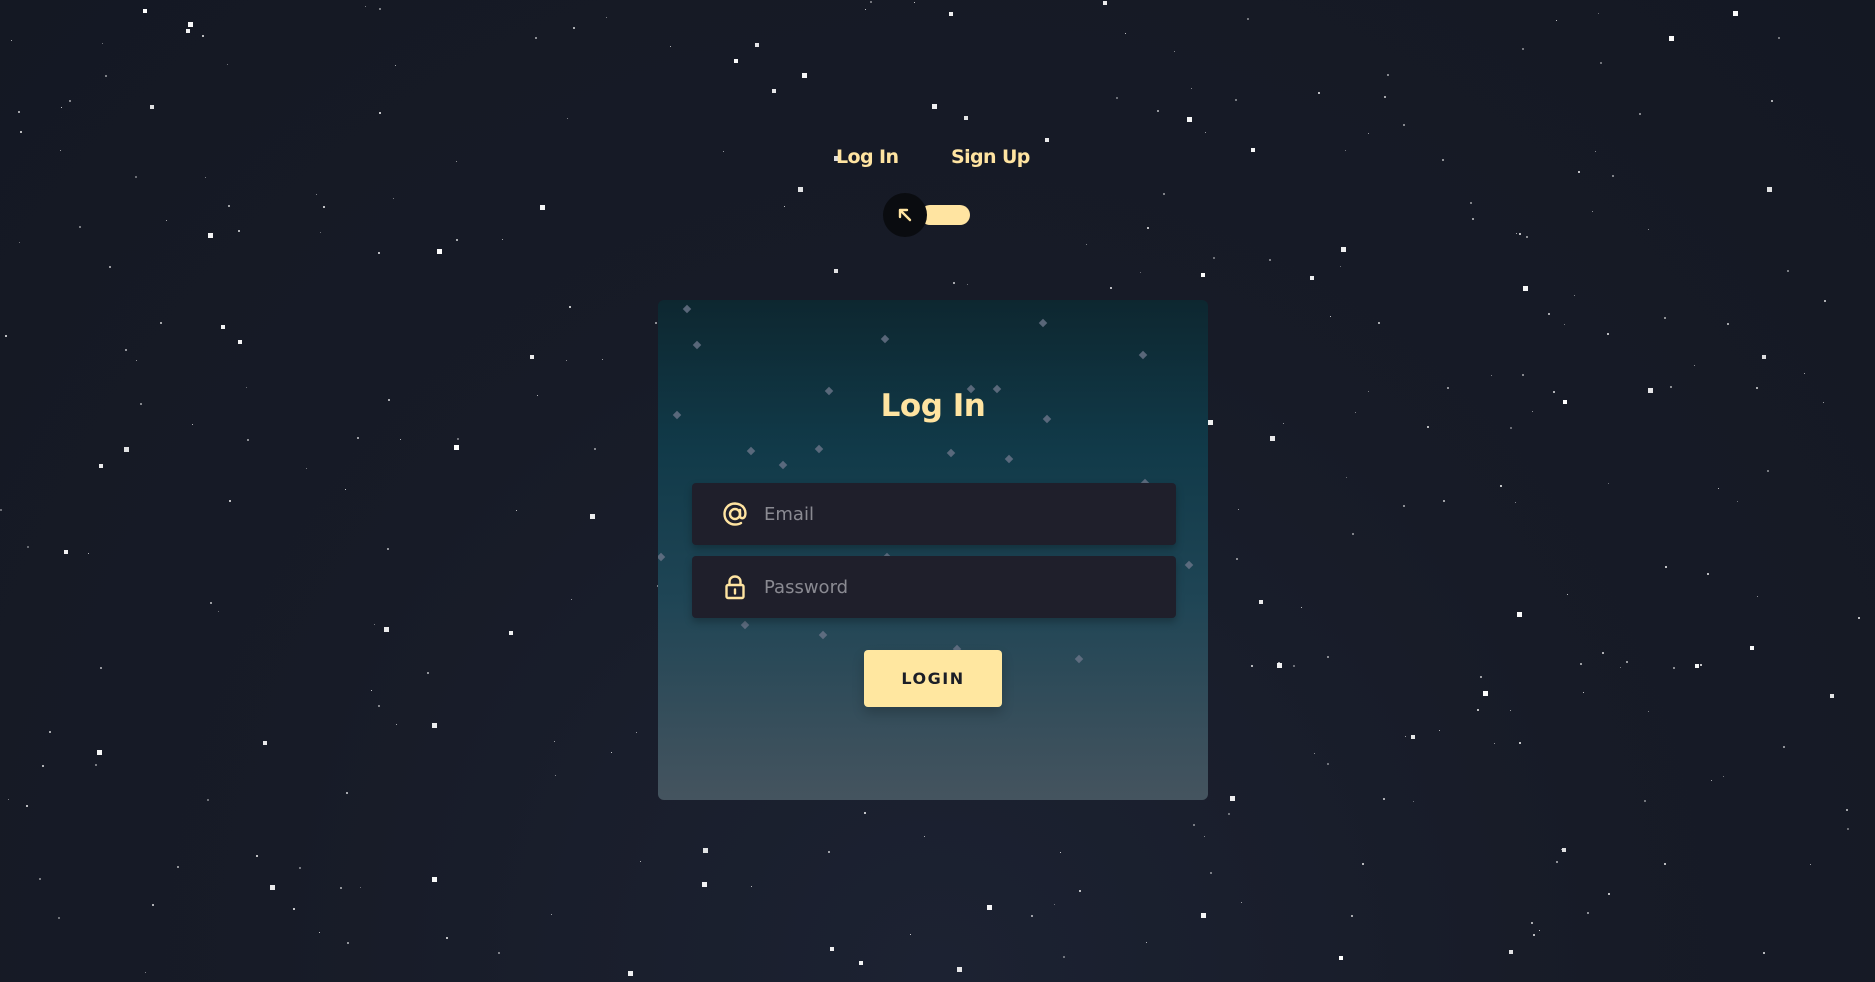 The width and height of the screenshot is (1875, 982). What do you see at coordinates (990, 157) in the screenshot?
I see `tab-signup: Sign Up` at bounding box center [990, 157].